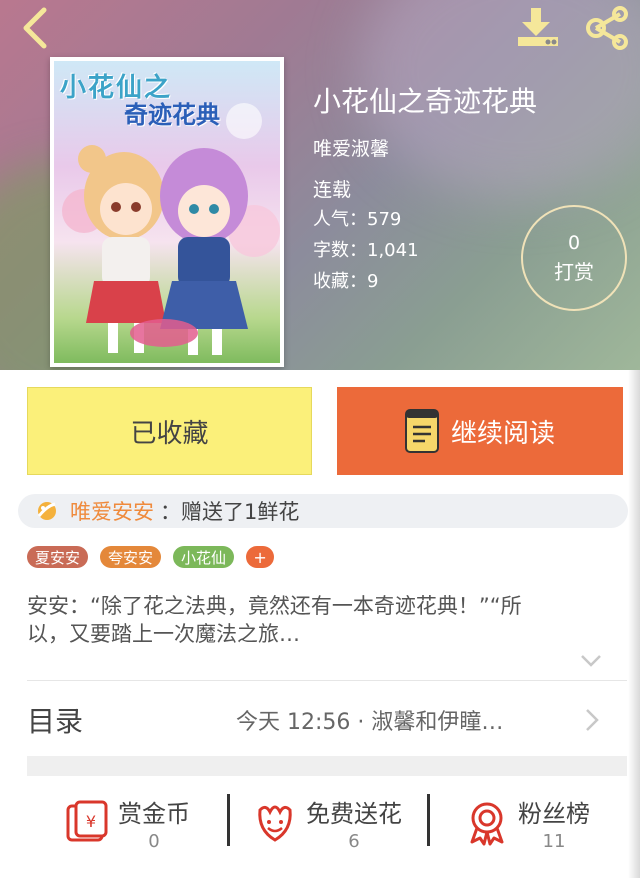 This screenshot has width=640, height=878. What do you see at coordinates (154, 841) in the screenshot?
I see `coin-reward-count: 0` at bounding box center [154, 841].